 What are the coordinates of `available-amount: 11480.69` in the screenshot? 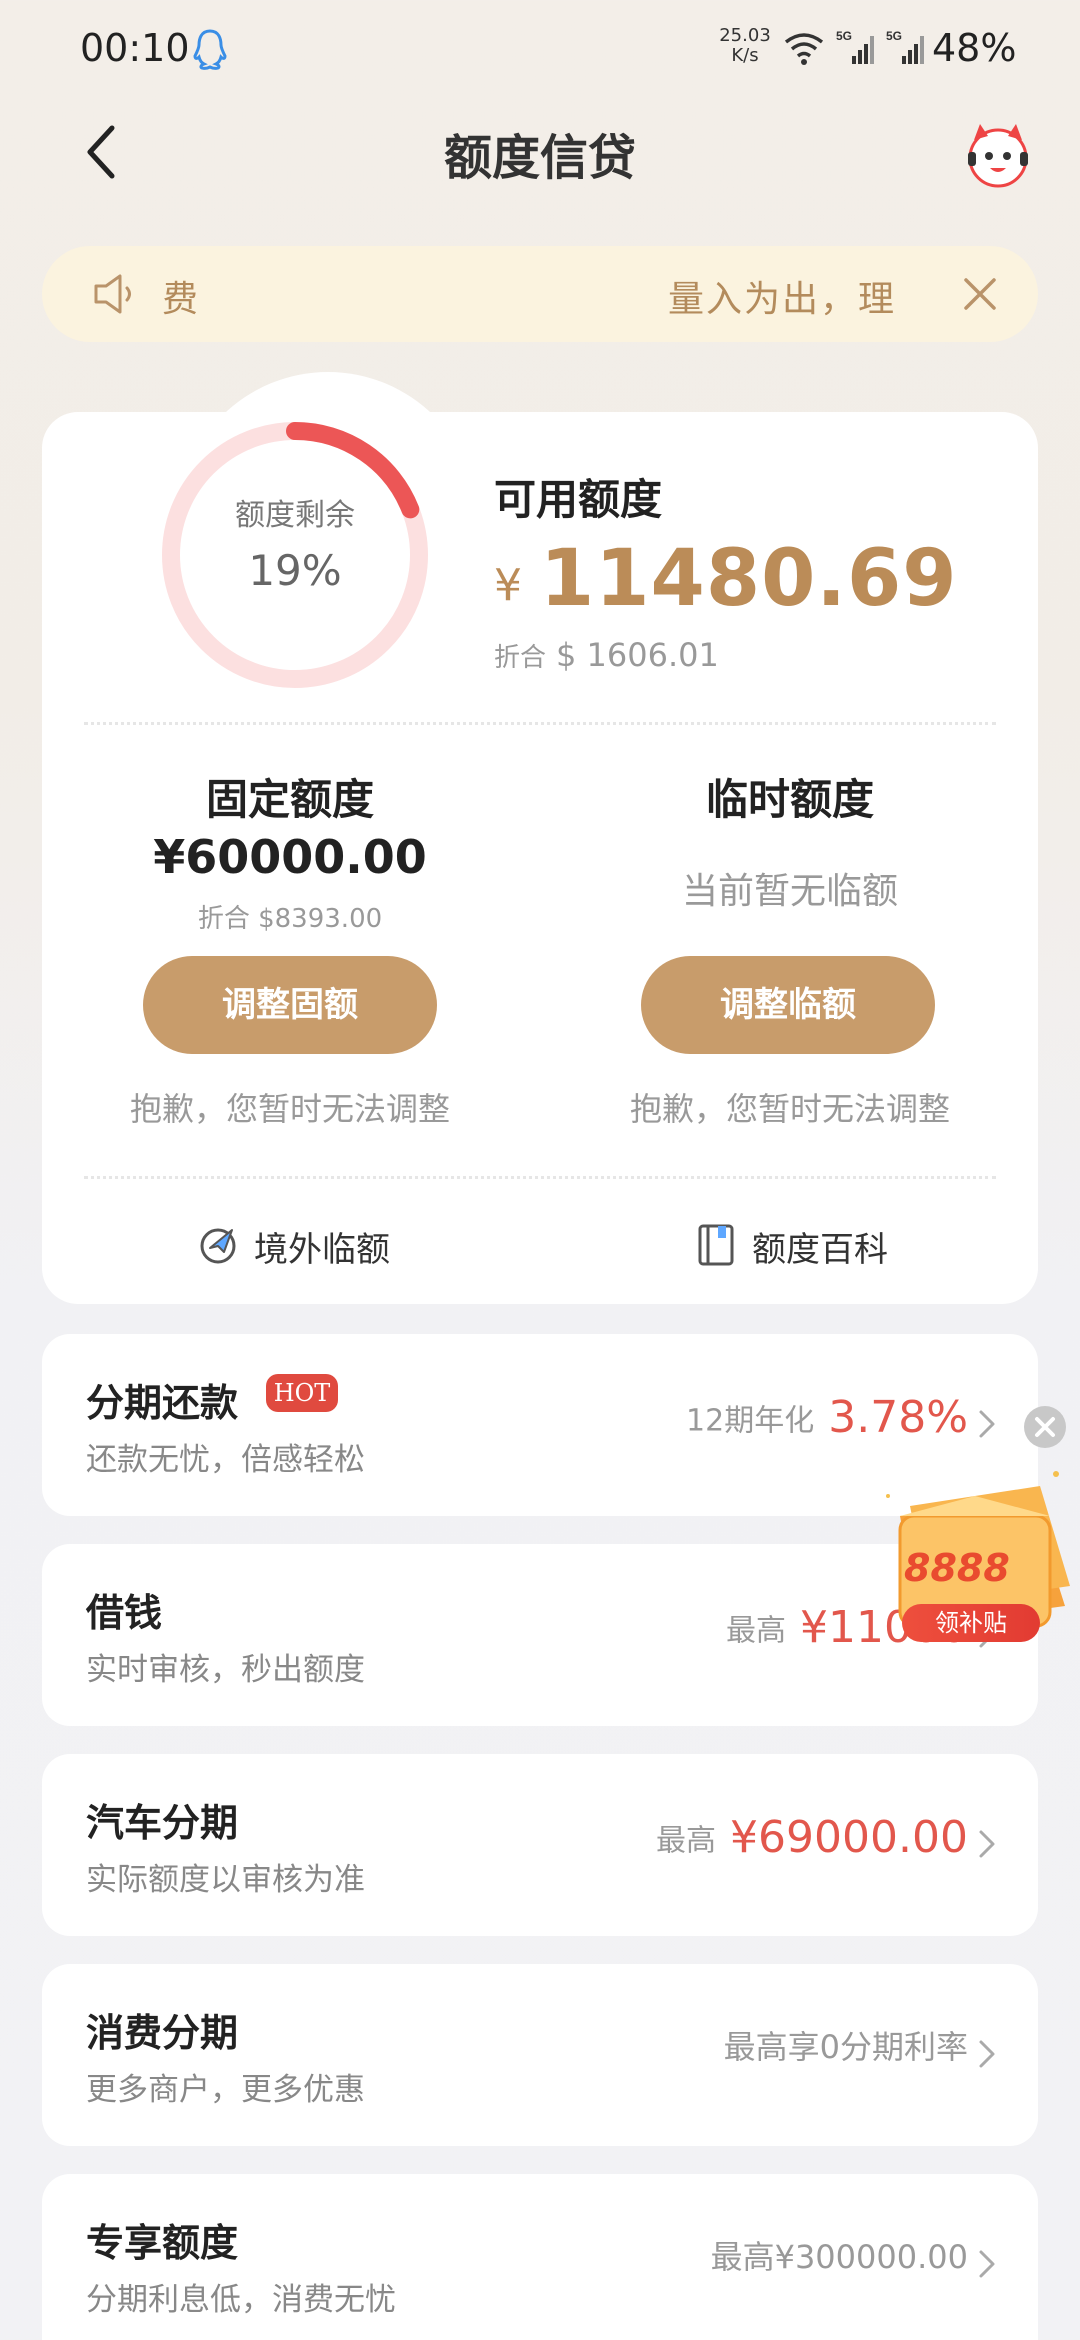 It's located at (749, 579).